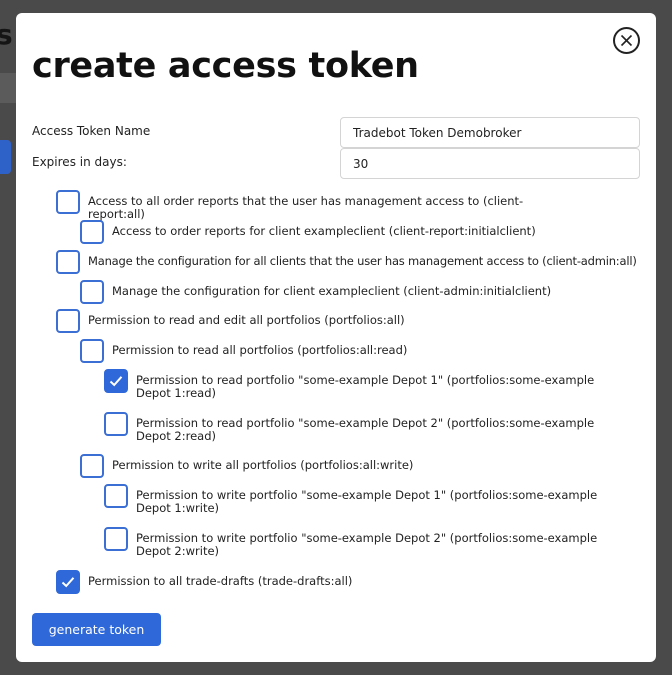 This screenshot has width=672, height=675. What do you see at coordinates (8, 88) in the screenshot?
I see `background-toolbar-fragment` at bounding box center [8, 88].